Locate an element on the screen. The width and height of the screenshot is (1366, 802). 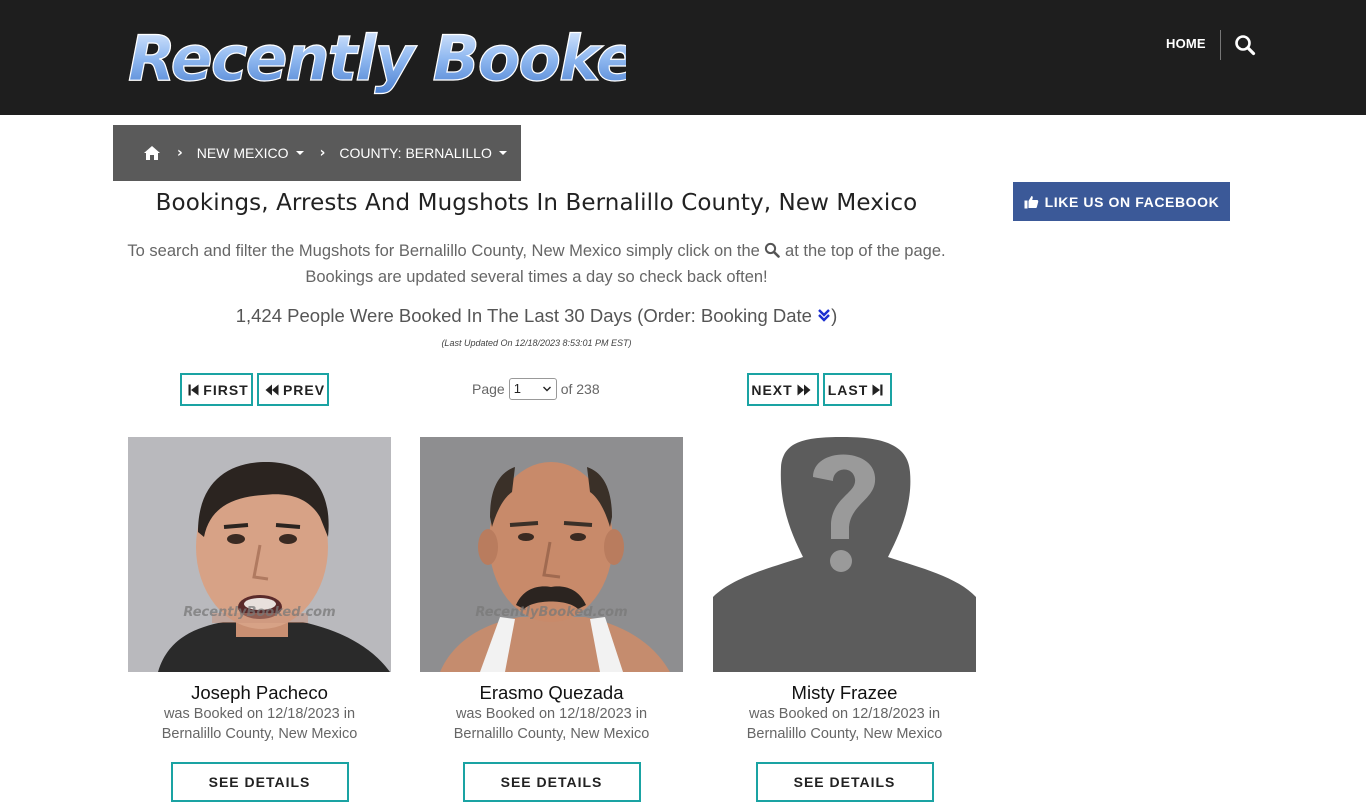
prev-page-label: PREV is located at coordinates (304, 389).